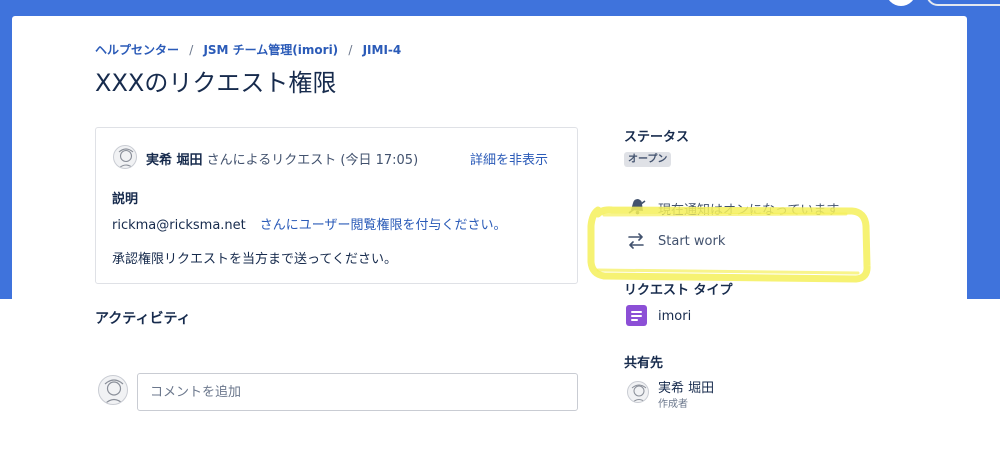 The height and width of the screenshot is (451, 1000). Describe the element at coordinates (678, 290) in the screenshot. I see `request-type-label: リクエスト タイプ` at that location.